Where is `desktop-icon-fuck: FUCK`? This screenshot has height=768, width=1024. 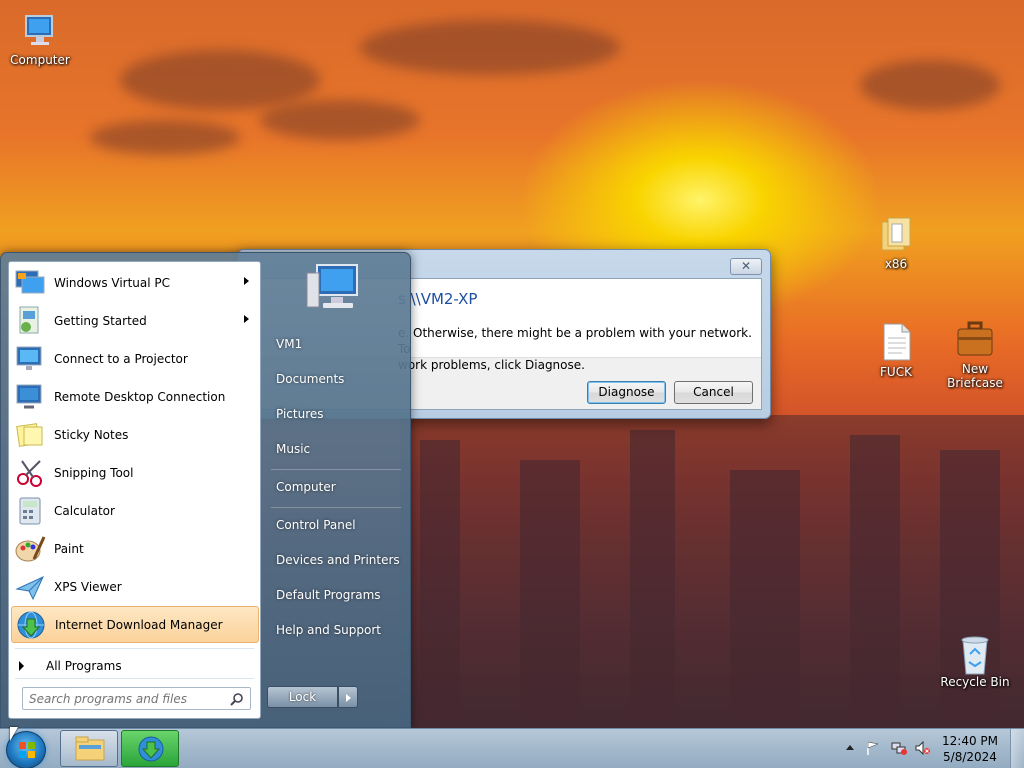 desktop-icon-fuck: FUCK is located at coordinates (896, 350).